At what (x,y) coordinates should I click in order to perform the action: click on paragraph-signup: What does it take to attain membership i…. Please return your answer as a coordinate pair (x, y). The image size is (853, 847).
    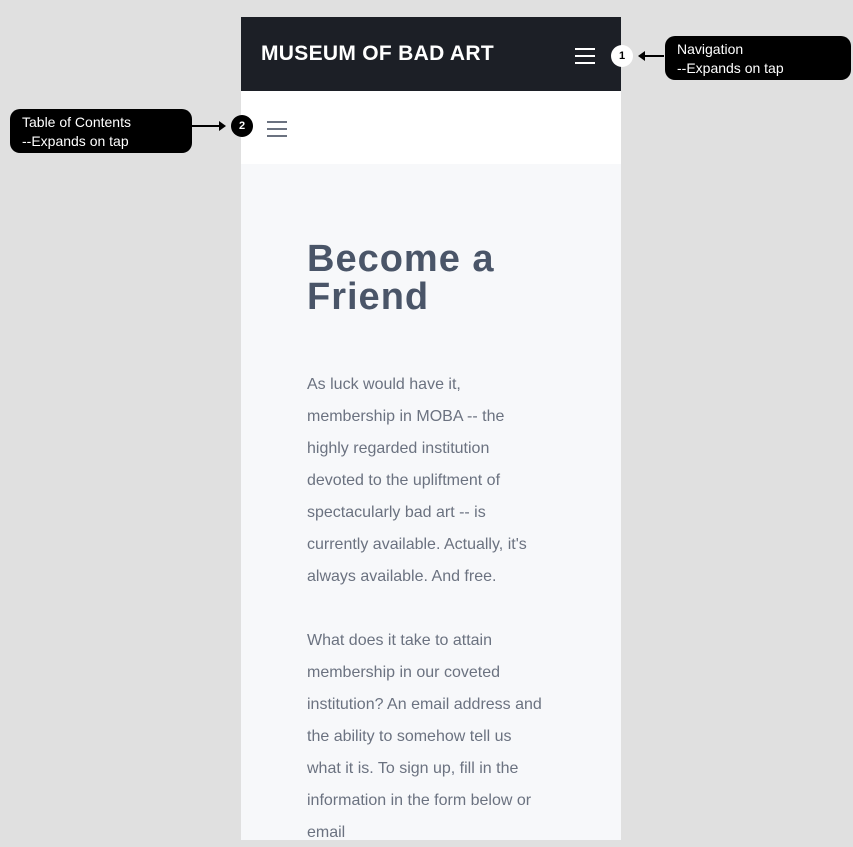
    Looking at the image, I should click on (457, 732).